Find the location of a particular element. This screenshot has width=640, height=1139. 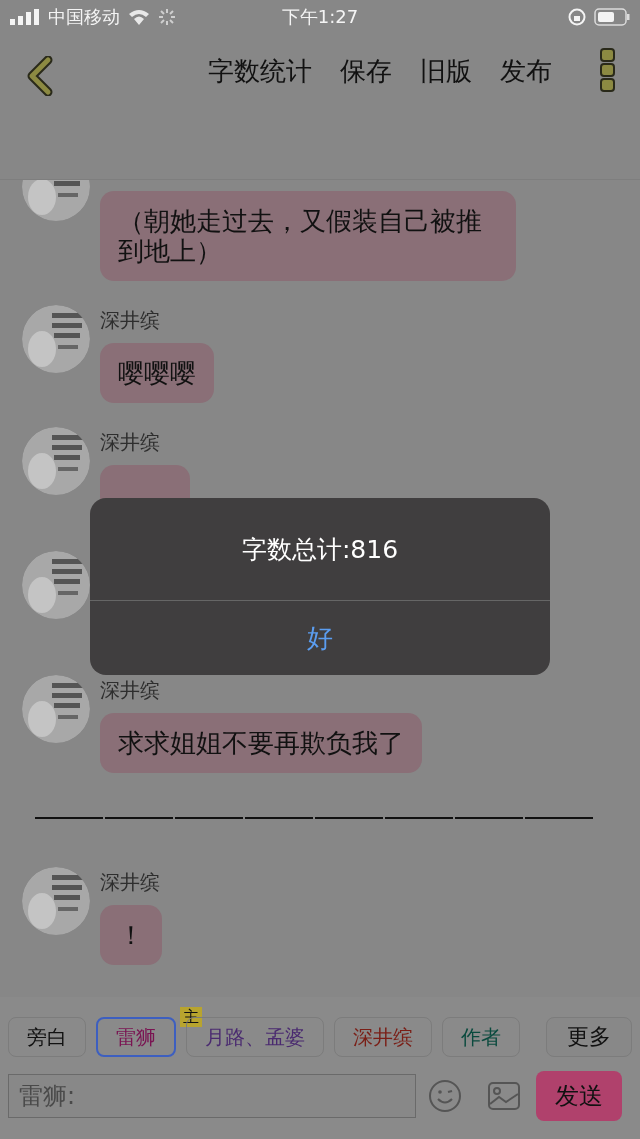

message-bubble: 求求姐姐不要再欺负我了 is located at coordinates (261, 743).